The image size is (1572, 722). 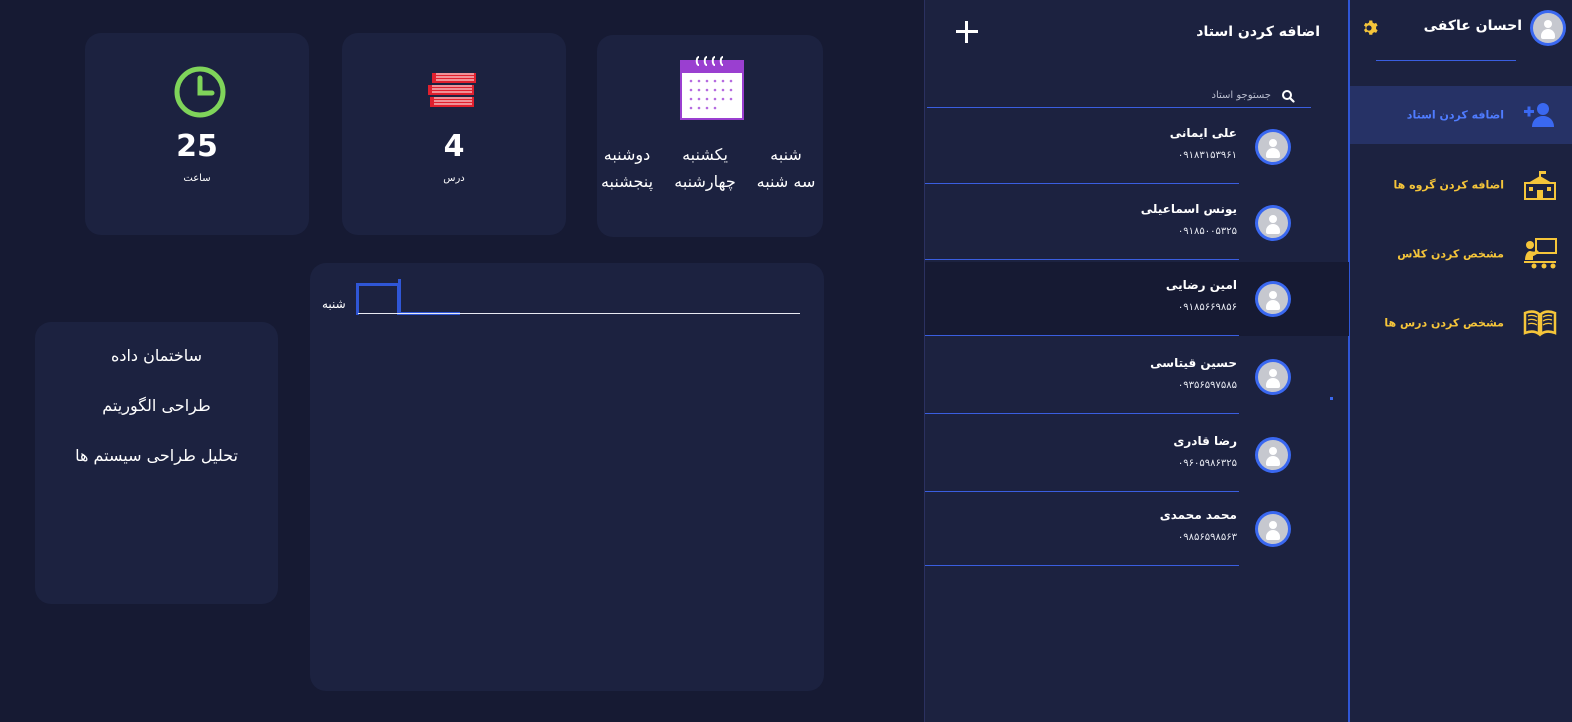 I want to click on search-icon, so click(x=1286, y=96).